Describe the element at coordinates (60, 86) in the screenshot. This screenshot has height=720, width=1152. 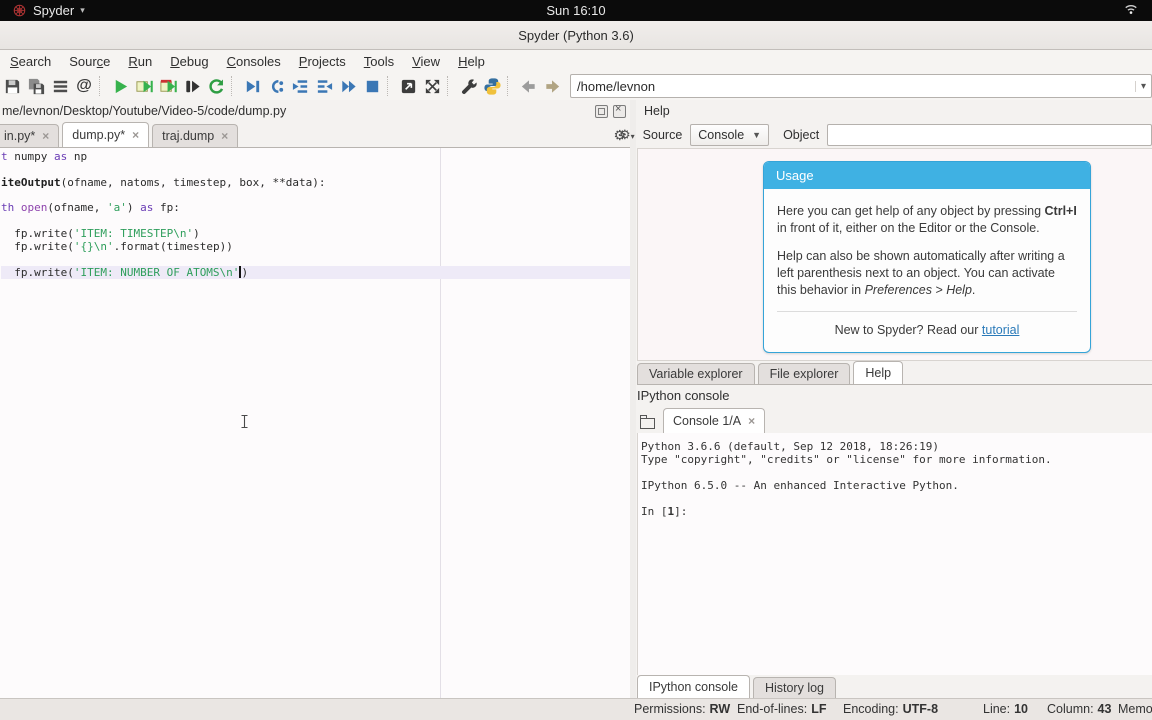
I see `file-switcher-icon` at that location.